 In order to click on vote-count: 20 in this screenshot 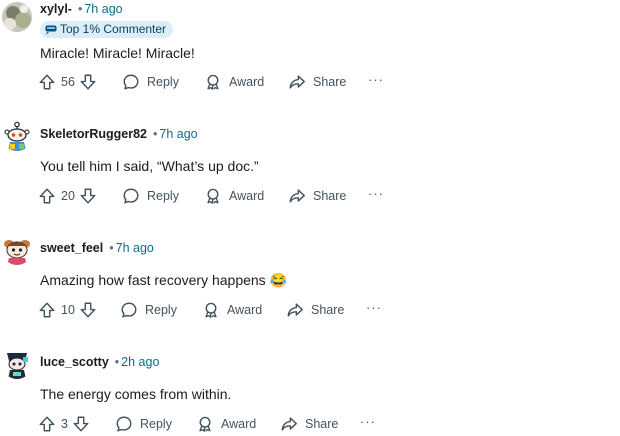, I will do `click(68, 196)`.